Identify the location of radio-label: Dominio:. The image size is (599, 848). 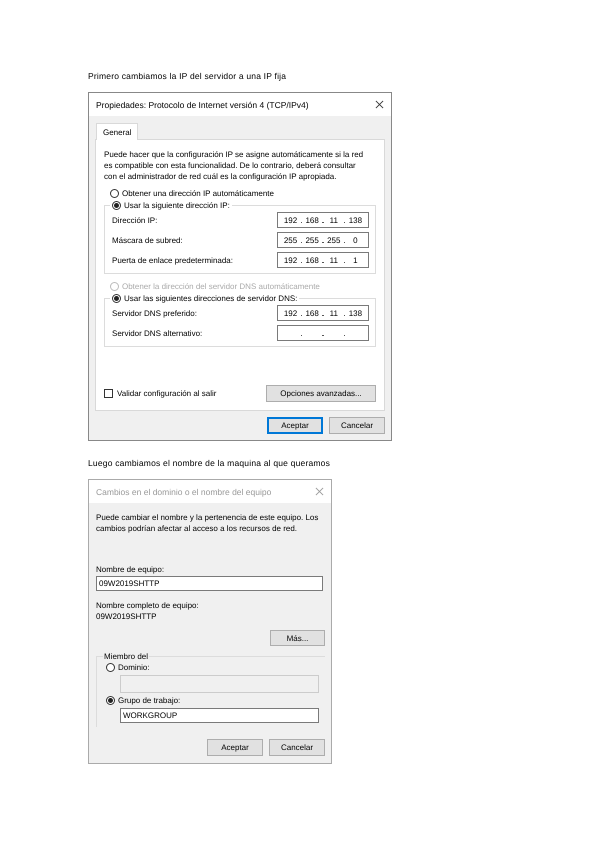
(134, 667).